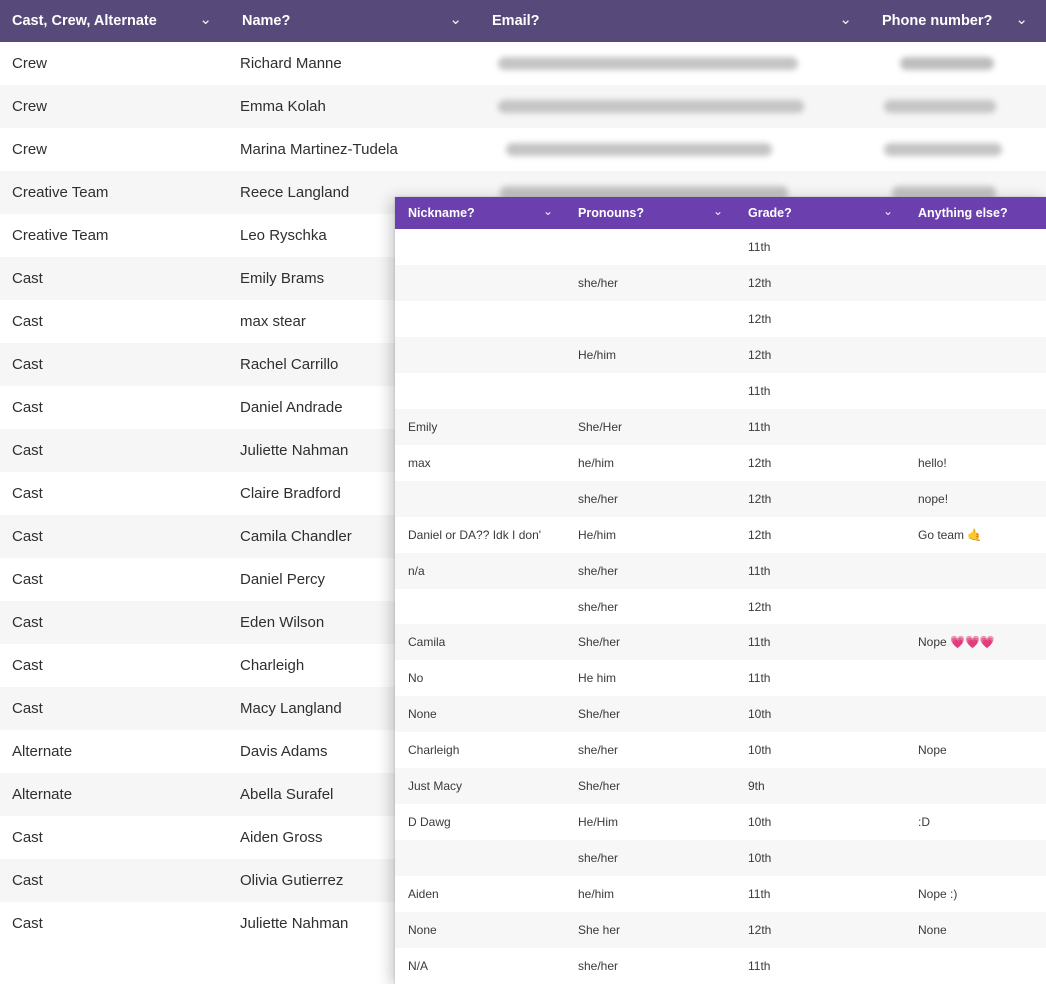  I want to click on cell-pronouns: He/Him, so click(650, 822).